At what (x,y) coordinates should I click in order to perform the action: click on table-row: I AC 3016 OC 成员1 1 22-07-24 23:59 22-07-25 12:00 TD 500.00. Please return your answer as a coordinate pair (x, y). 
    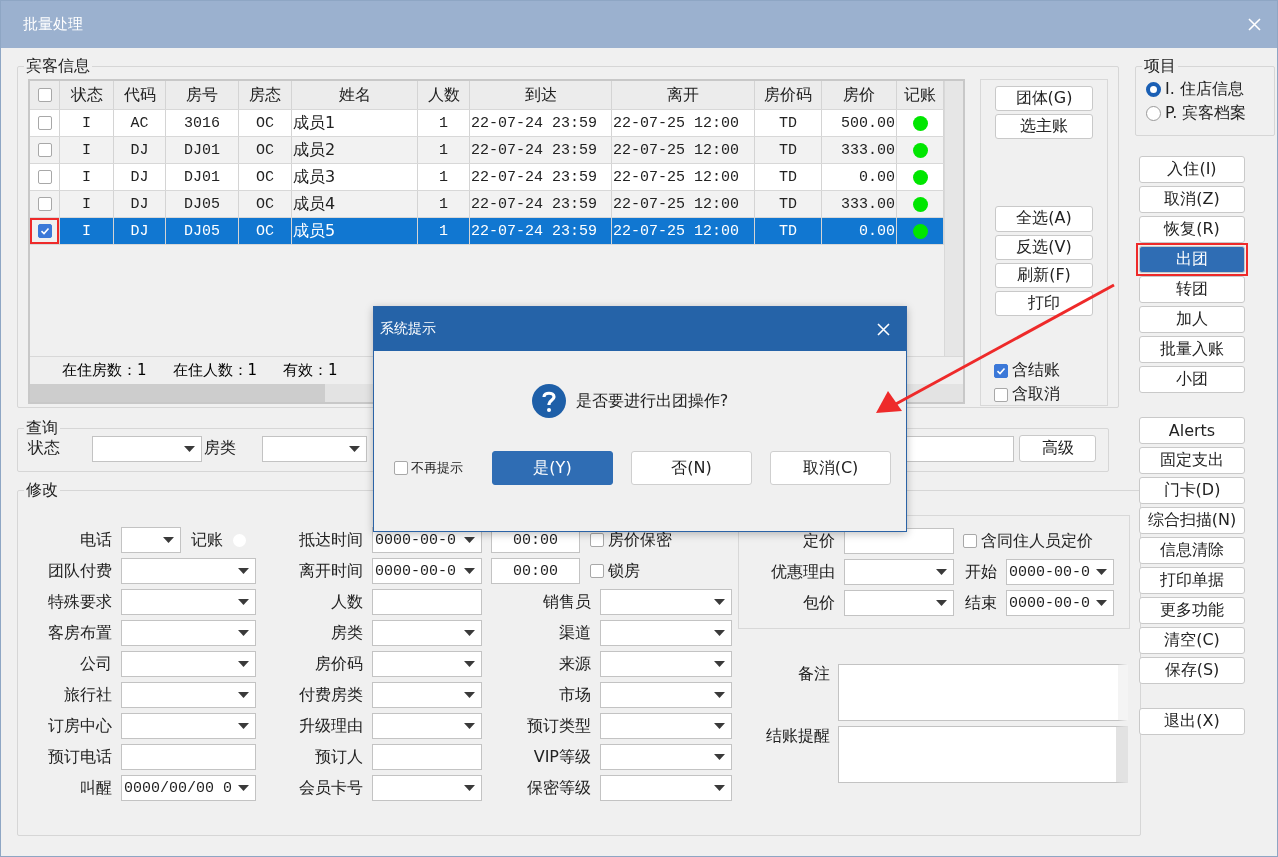
    Looking at the image, I should click on (487, 123).